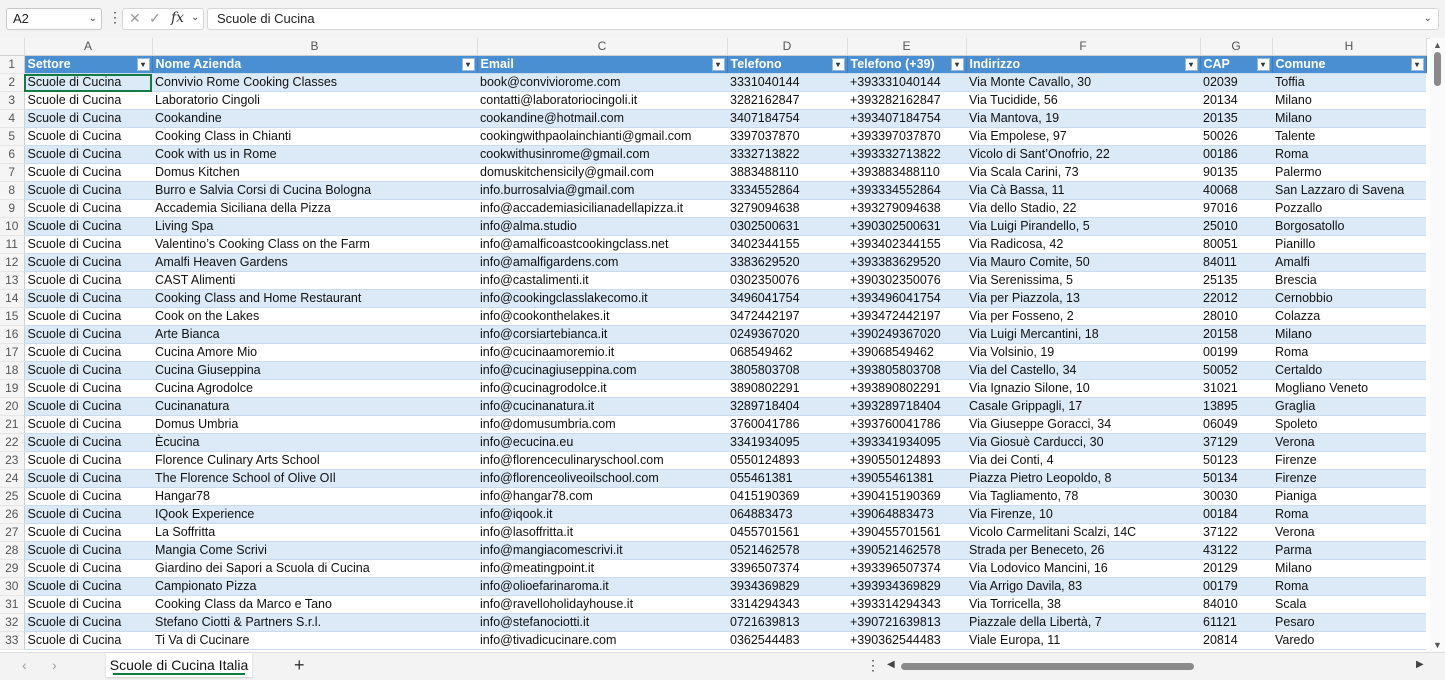  Describe the element at coordinates (314, 406) in the screenshot. I see `cell: Cucinanatura` at that location.